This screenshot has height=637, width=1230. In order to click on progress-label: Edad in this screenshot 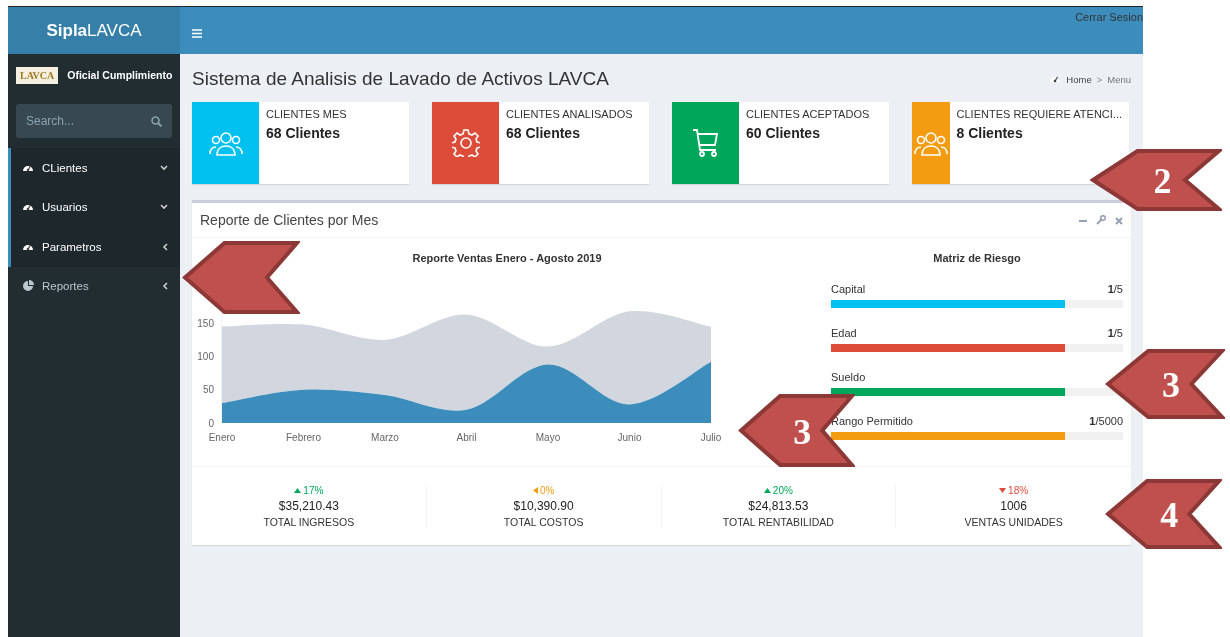, I will do `click(844, 334)`.